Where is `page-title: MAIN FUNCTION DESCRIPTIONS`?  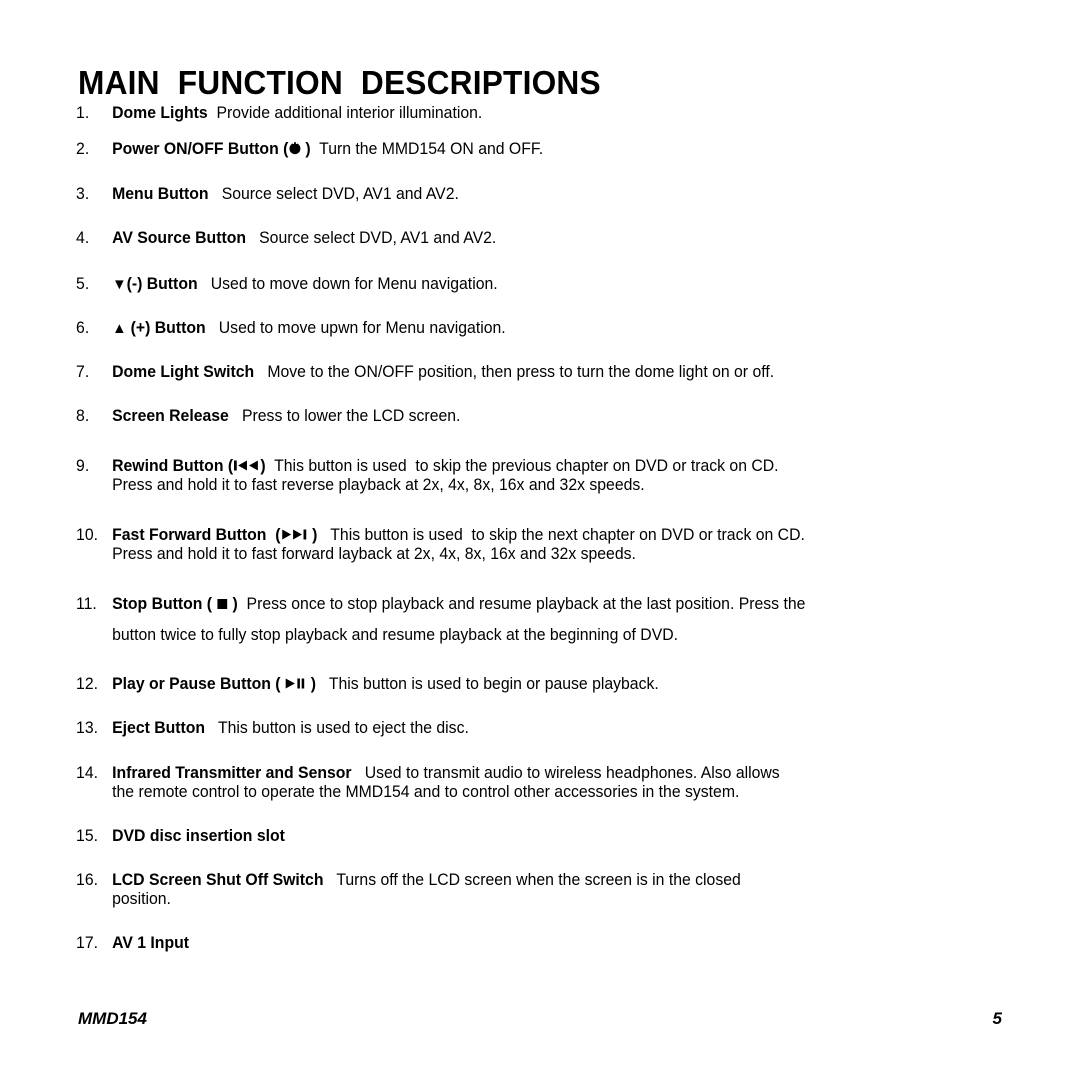
page-title: MAIN FUNCTION DESCRIPTIONS is located at coordinates (339, 82).